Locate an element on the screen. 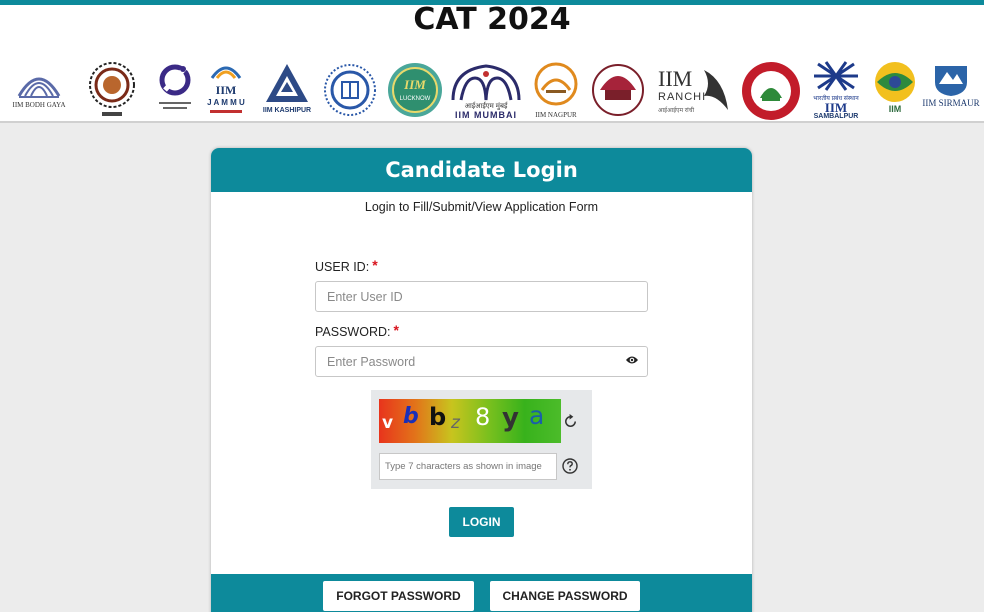 This screenshot has height=612, width=984. login-title: Candidate Login is located at coordinates (481, 170).